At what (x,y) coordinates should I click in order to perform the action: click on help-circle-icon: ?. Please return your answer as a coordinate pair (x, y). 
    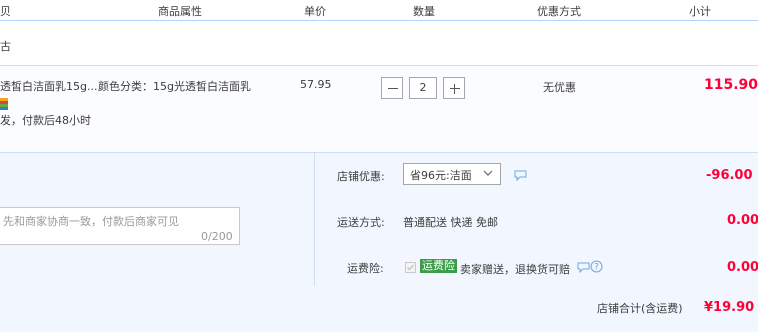
    Looking at the image, I should click on (596, 268).